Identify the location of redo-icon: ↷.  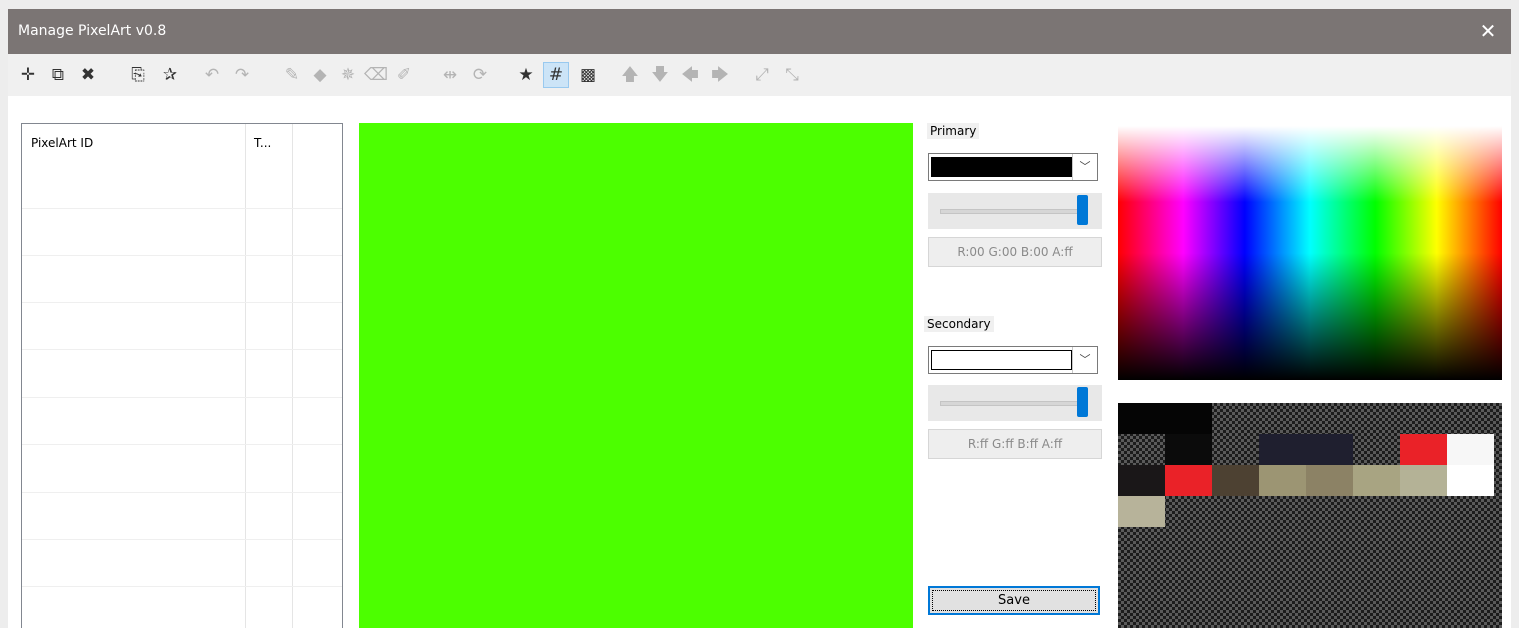
(242, 75).